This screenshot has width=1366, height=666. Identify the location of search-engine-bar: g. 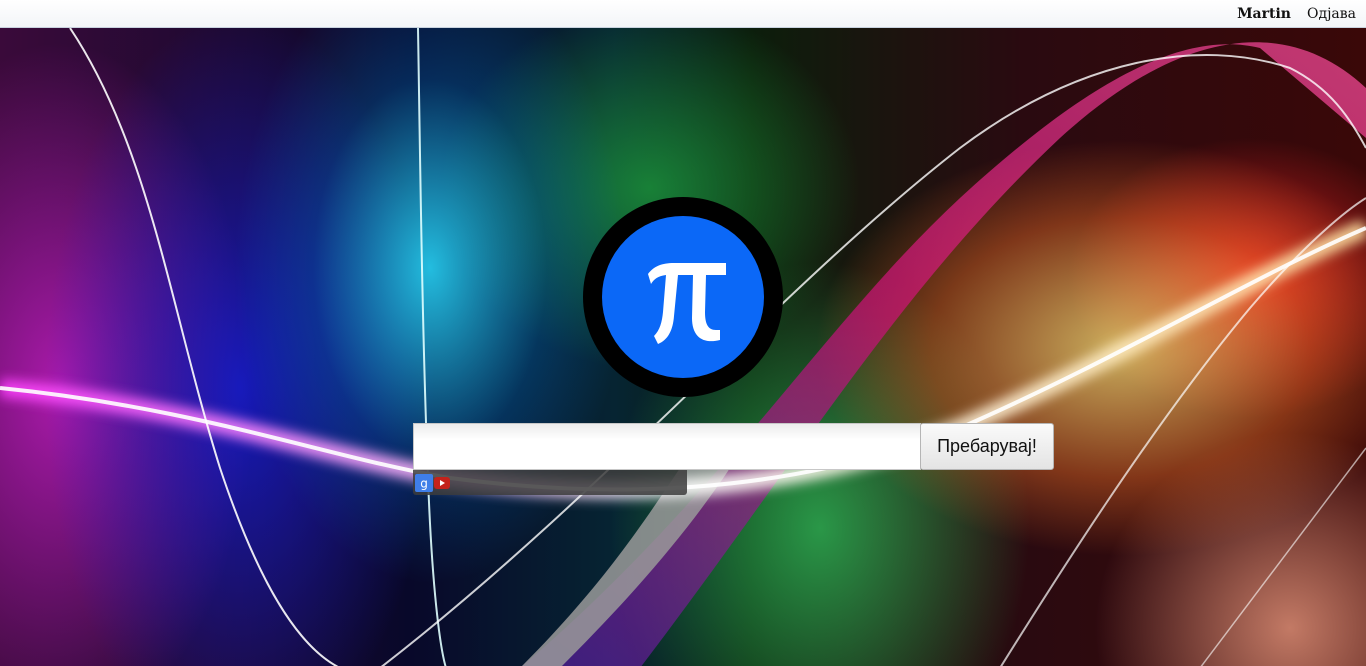
(550, 482).